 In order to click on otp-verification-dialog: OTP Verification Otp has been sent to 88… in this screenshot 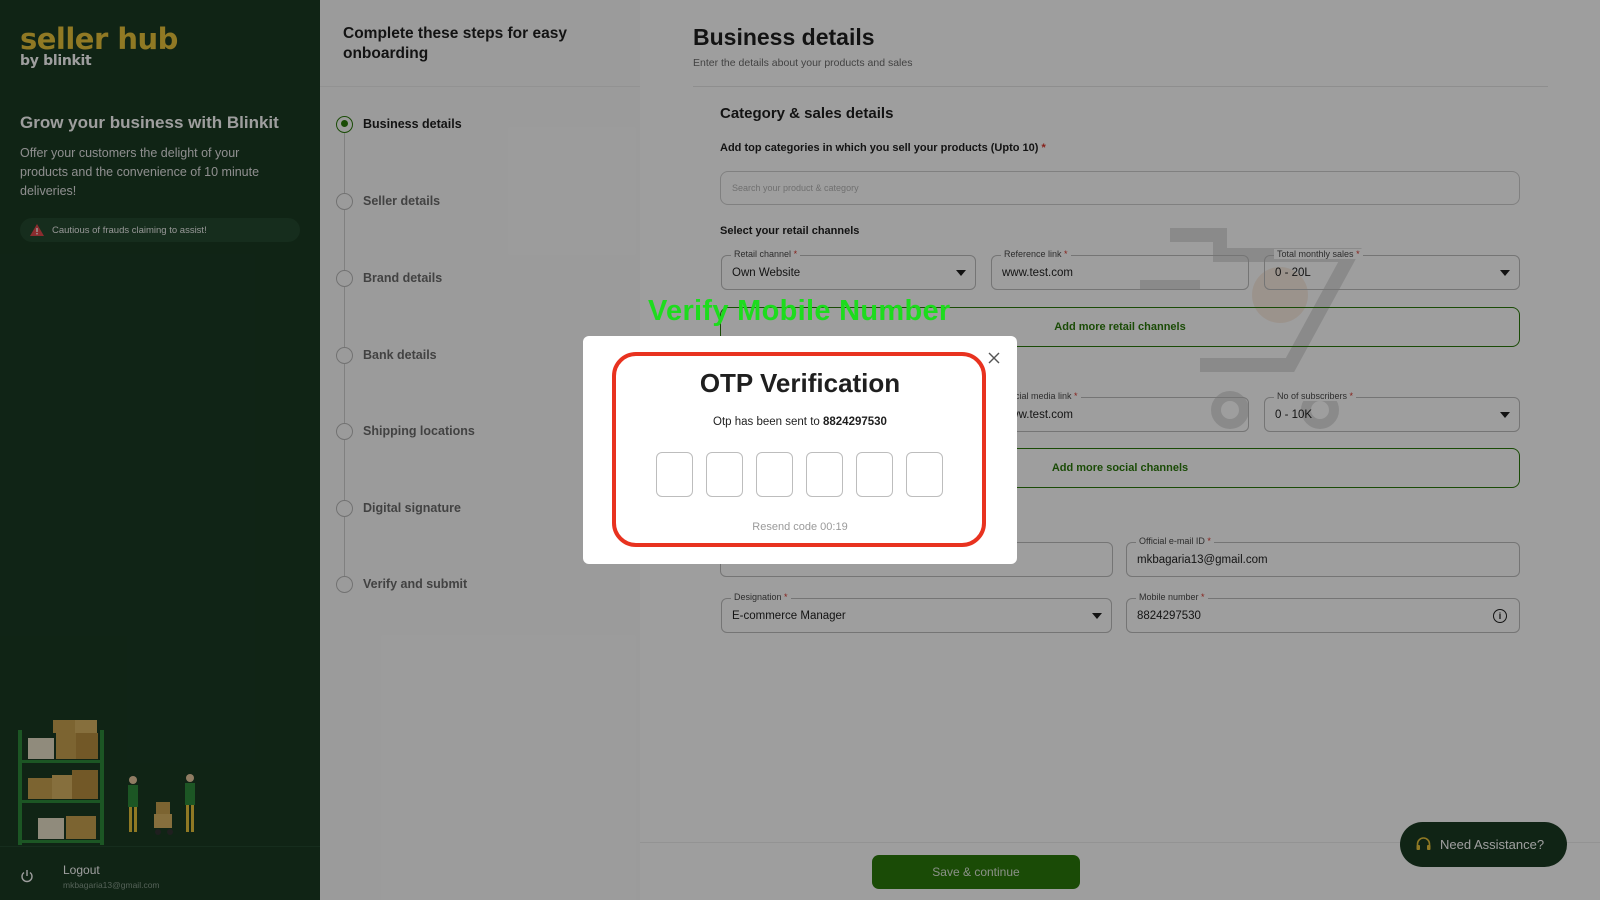, I will do `click(800, 450)`.